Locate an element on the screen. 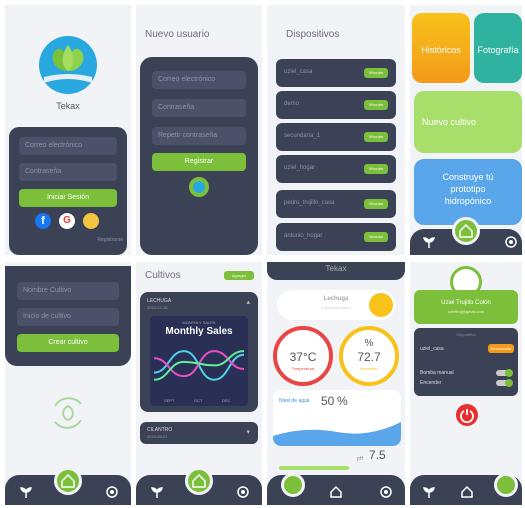 Image resolution: width=525 pixels, height=508 pixels. page-title: Cultivos is located at coordinates (163, 275).